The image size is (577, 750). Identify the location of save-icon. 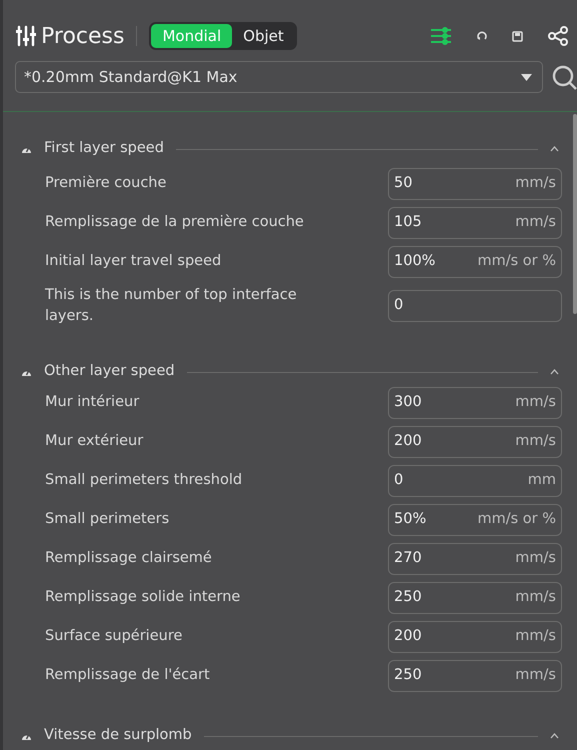
(517, 36).